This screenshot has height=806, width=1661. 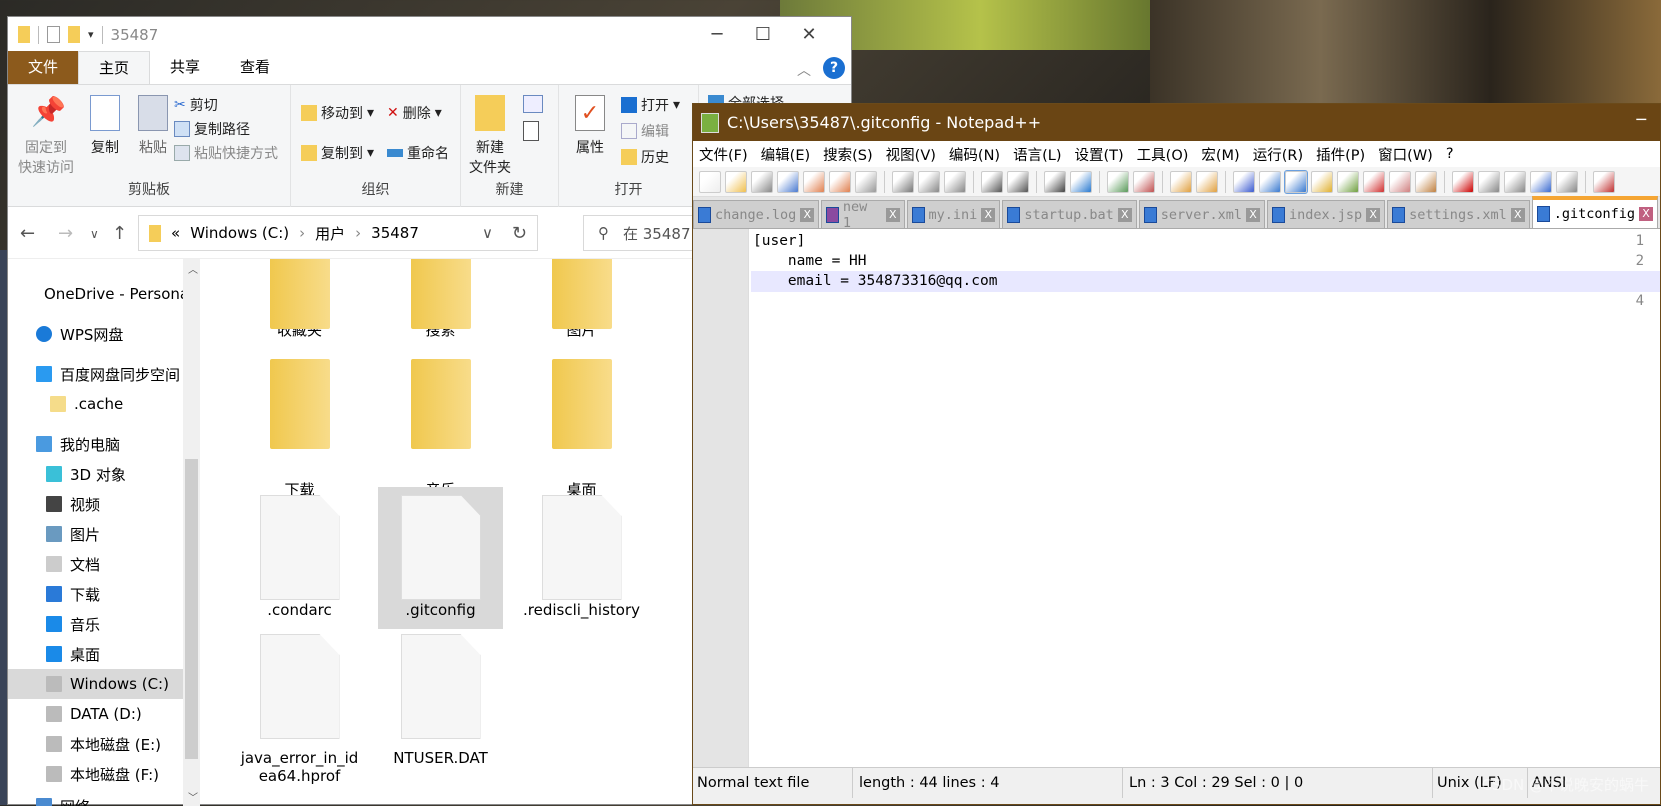 I want to click on back-button: ←, so click(x=27, y=233).